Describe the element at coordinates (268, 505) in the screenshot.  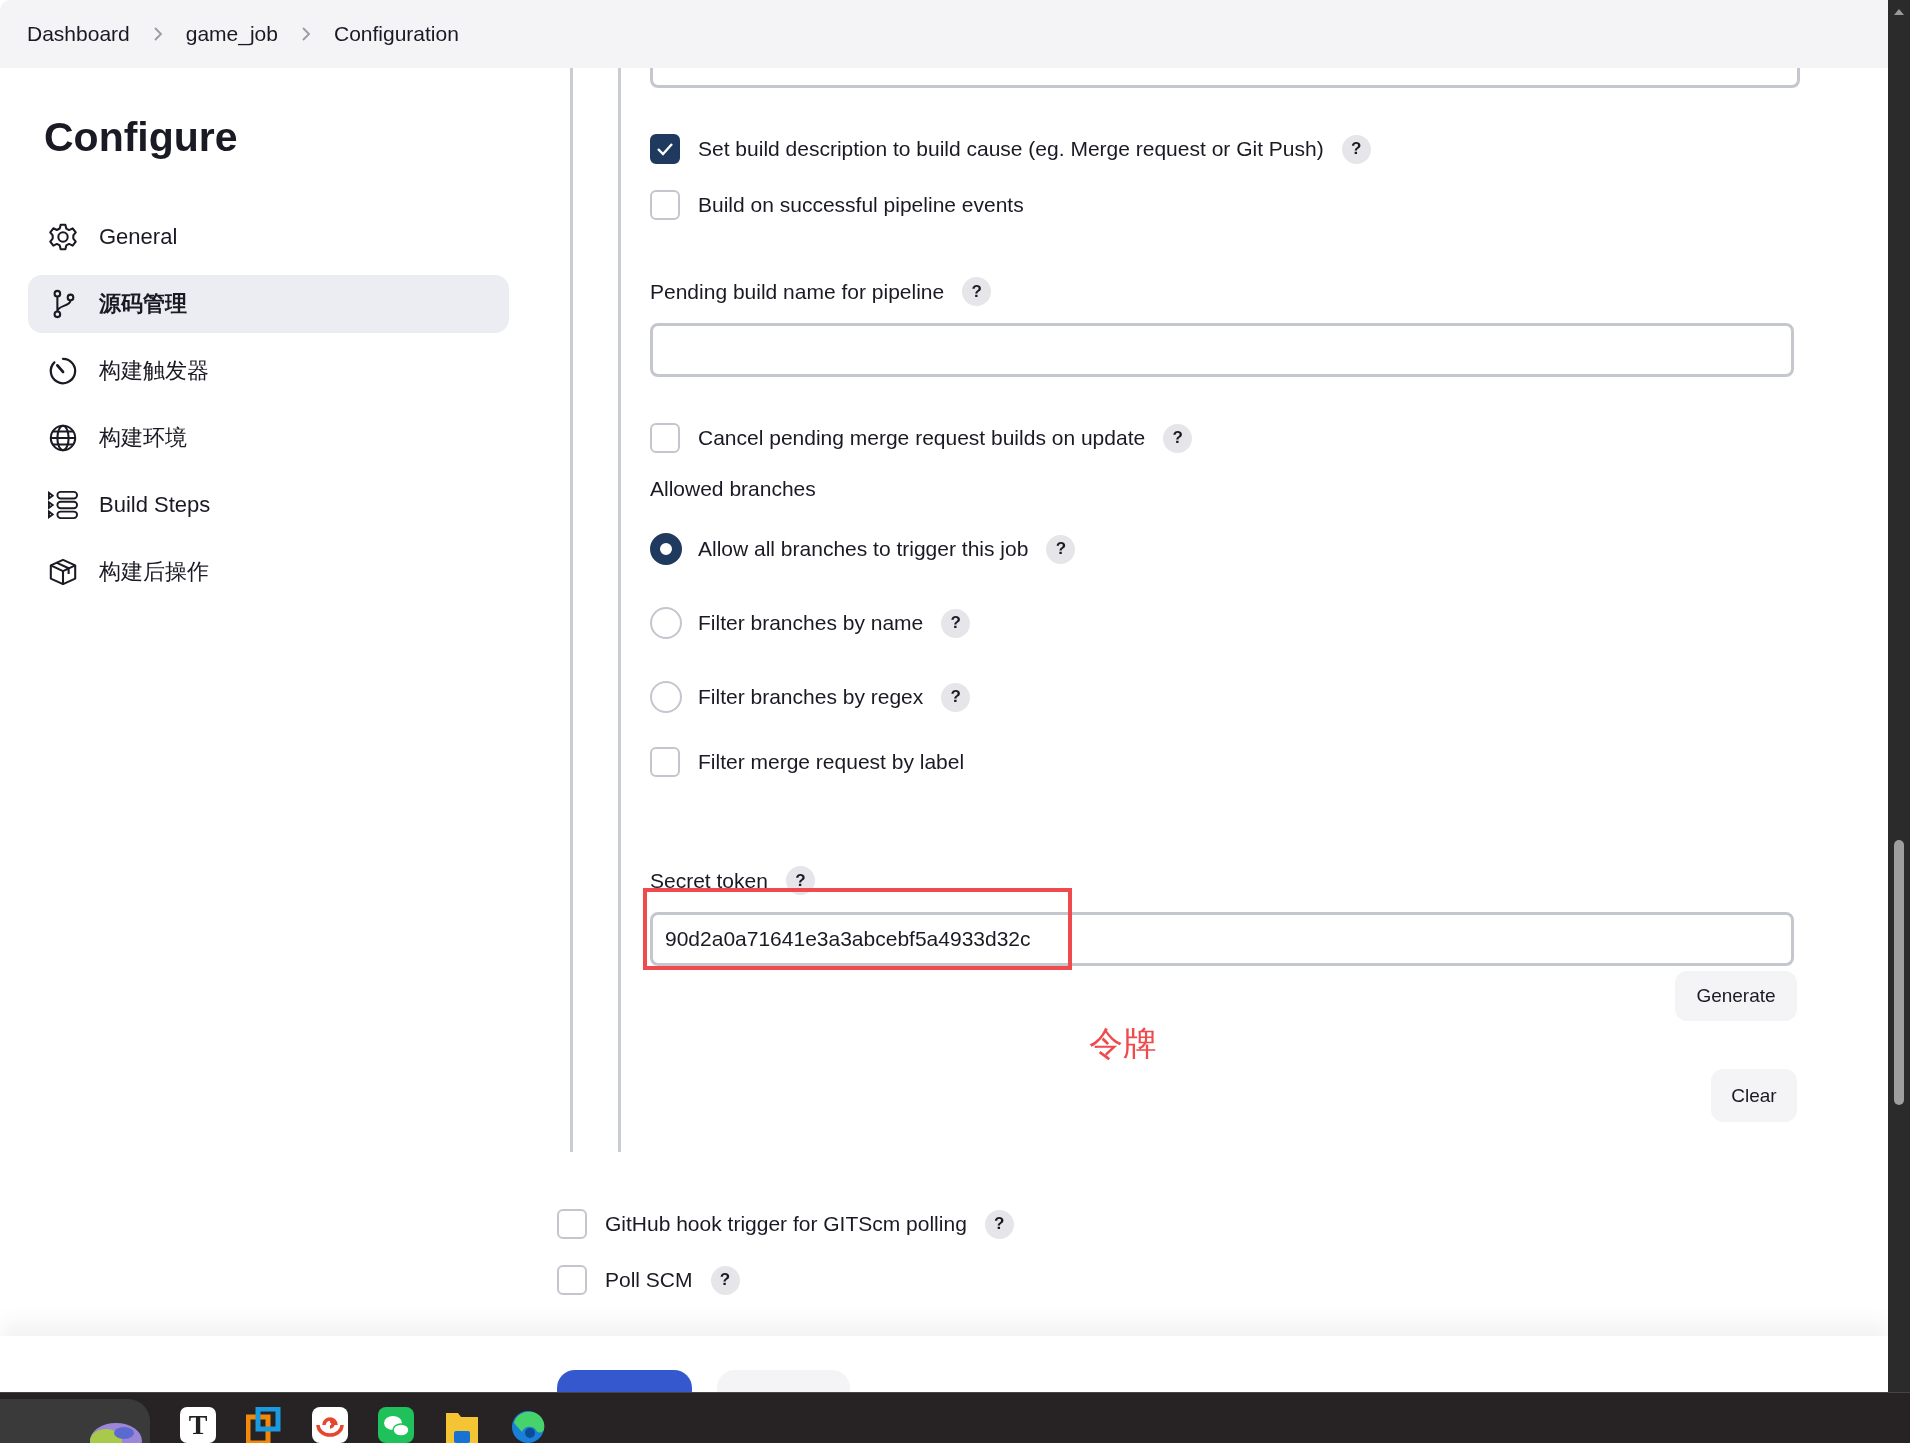
I see `sidebar-item: Build Steps` at that location.